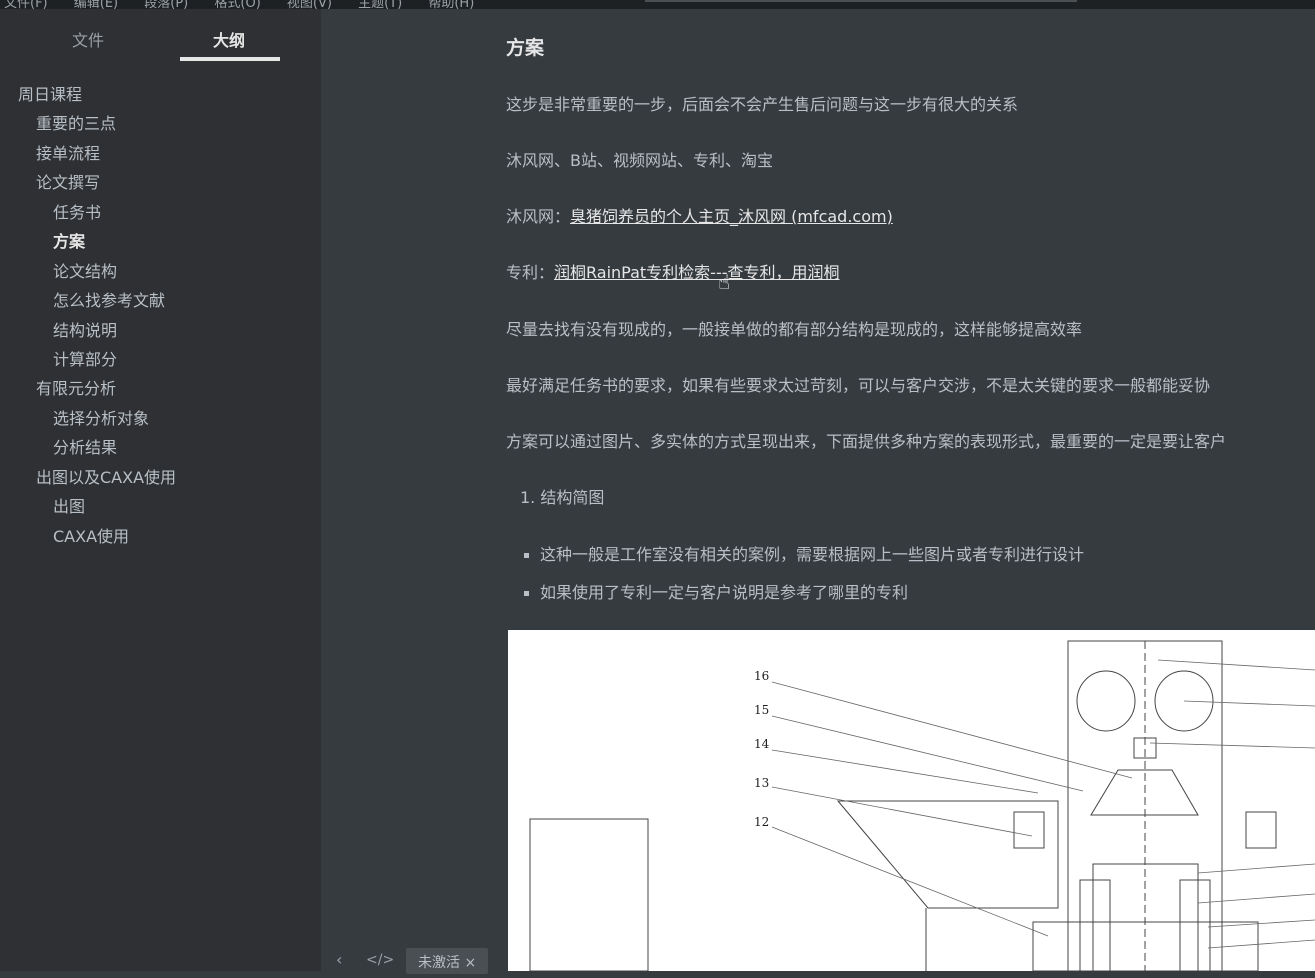  Describe the element at coordinates (50, 93) in the screenshot. I see `outline-item-sunday-course: 周日课程` at that location.